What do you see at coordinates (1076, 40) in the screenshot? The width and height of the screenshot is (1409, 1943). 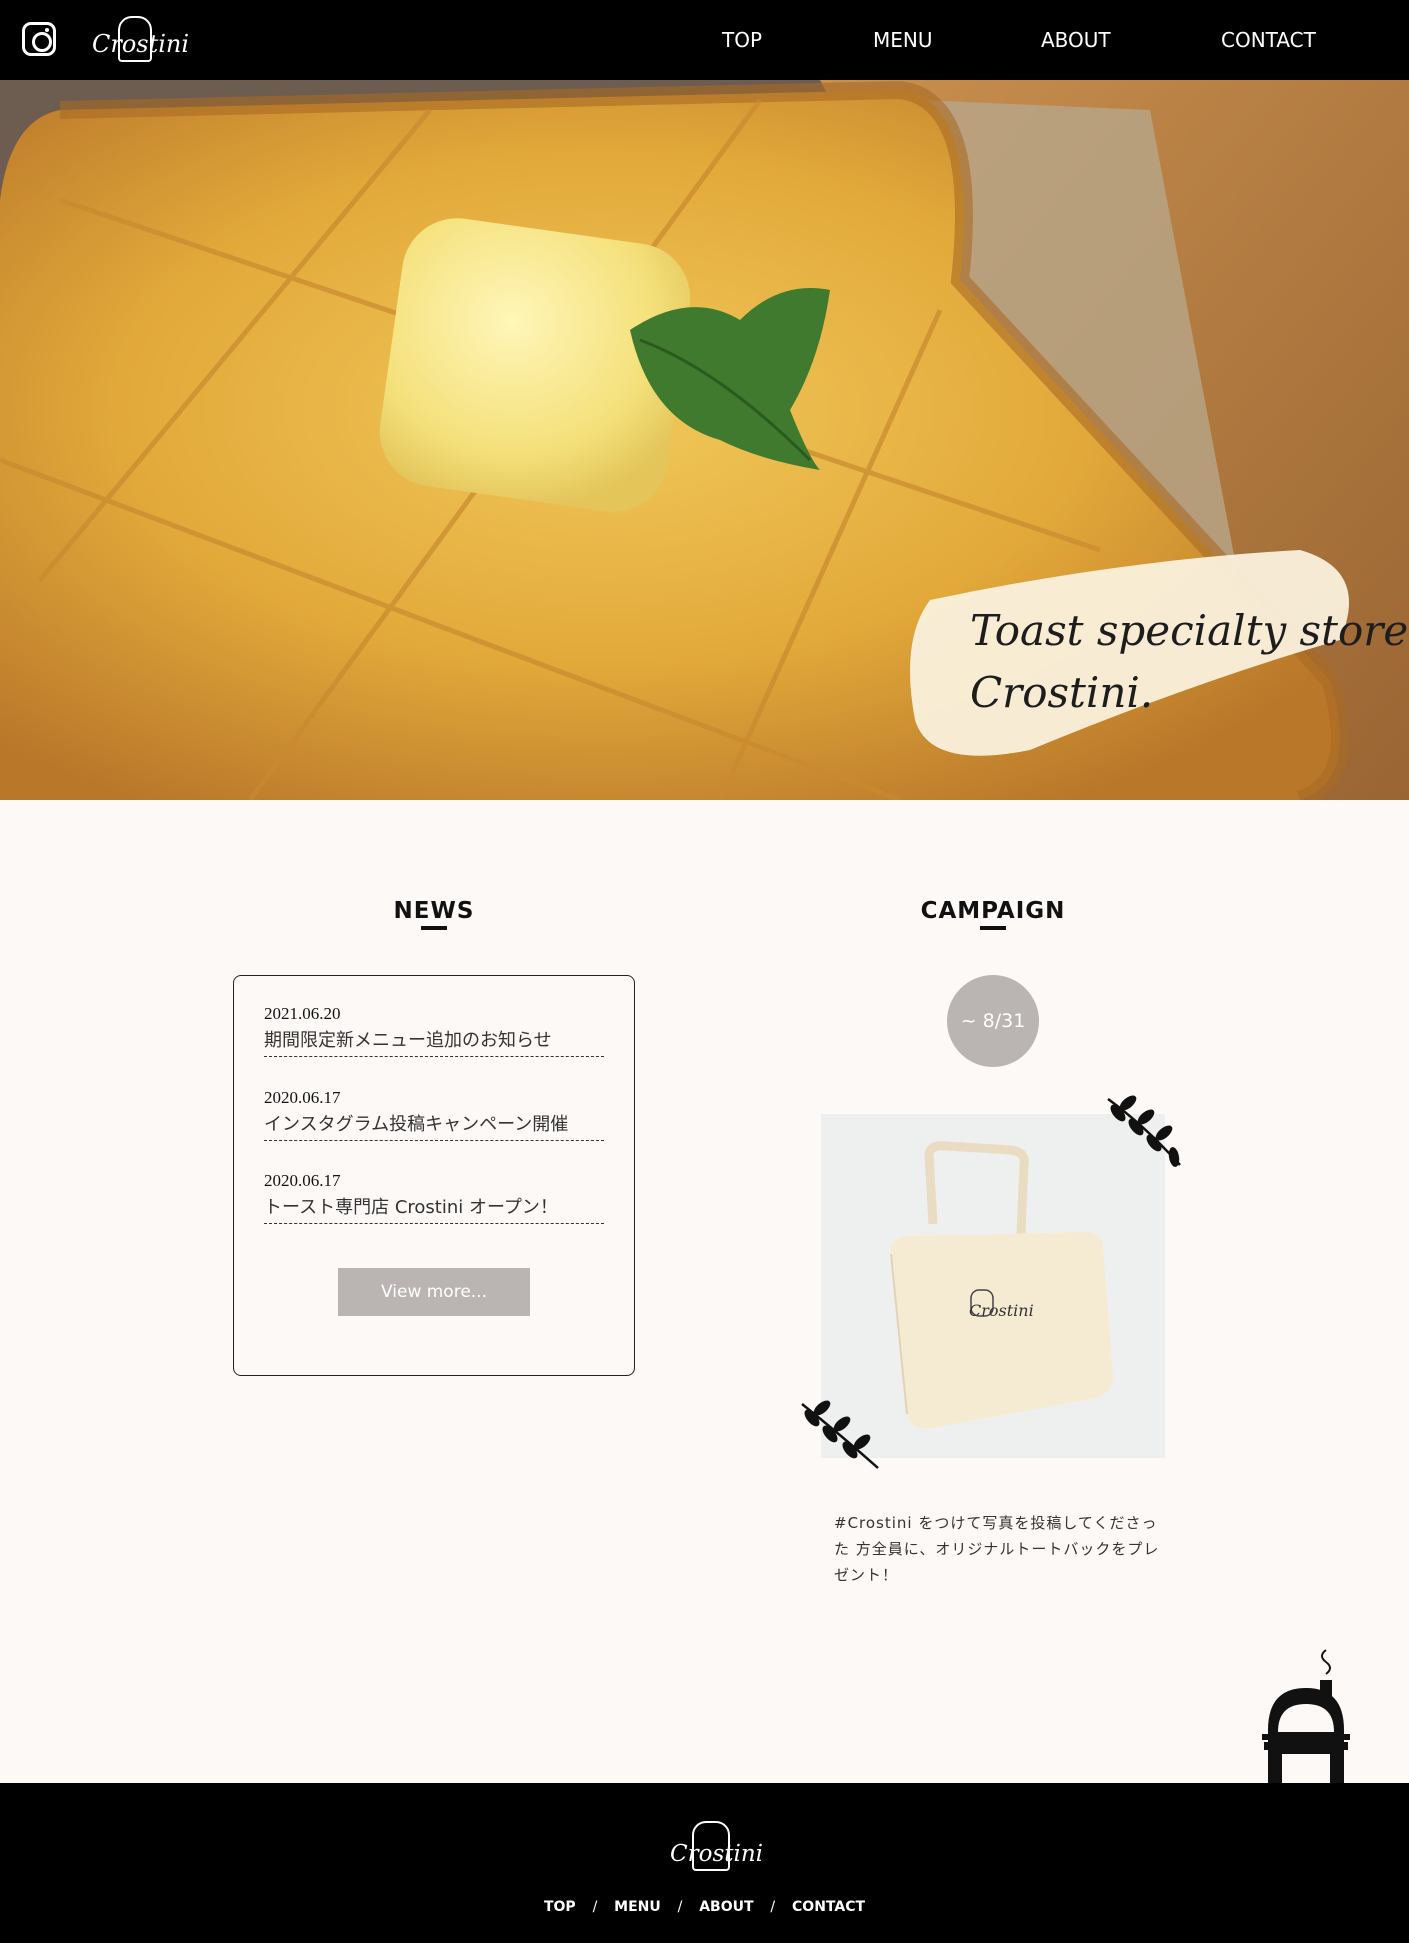 I see `nav-about: ABOUT` at bounding box center [1076, 40].